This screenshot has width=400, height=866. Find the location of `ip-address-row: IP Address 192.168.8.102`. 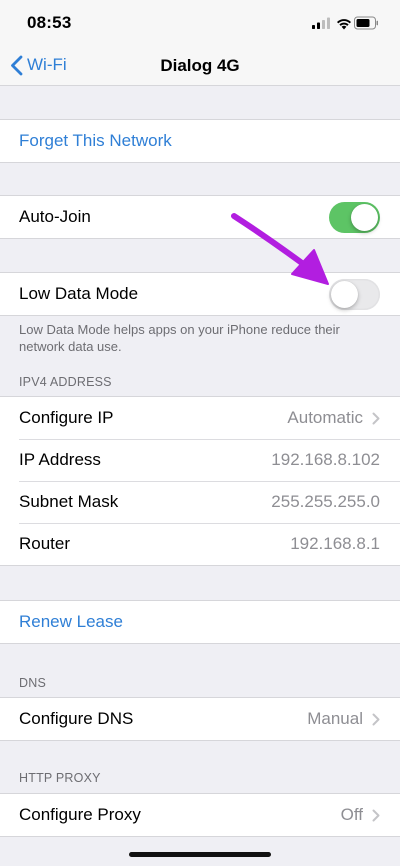

ip-address-row: IP Address 192.168.8.102 is located at coordinates (200, 460).